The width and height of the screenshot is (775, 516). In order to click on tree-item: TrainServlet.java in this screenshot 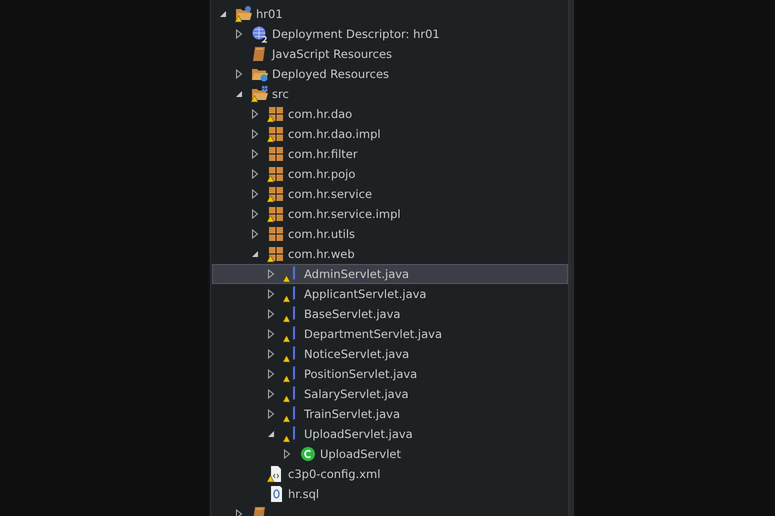, I will do `click(390, 414)`.